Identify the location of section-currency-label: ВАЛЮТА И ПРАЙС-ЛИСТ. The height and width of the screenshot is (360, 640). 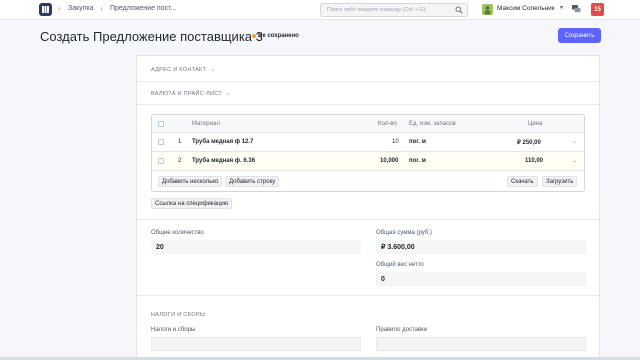
(187, 94).